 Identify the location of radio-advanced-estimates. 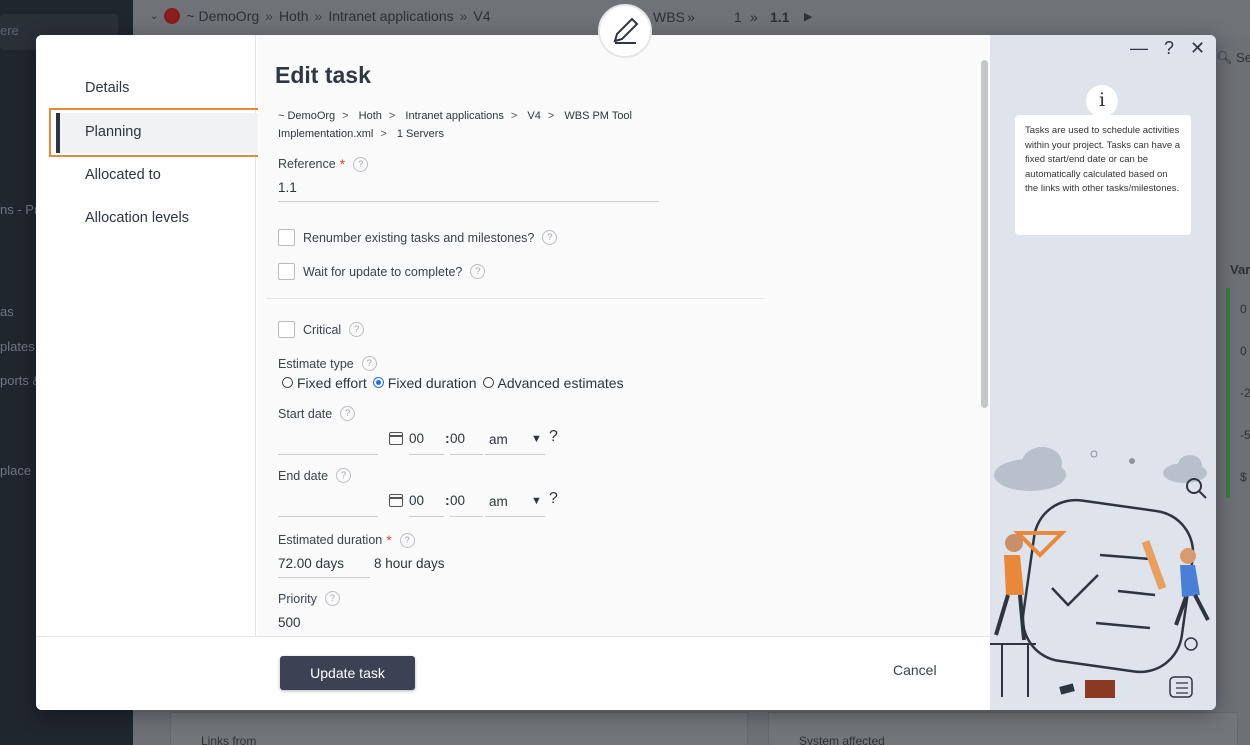
(488, 382).